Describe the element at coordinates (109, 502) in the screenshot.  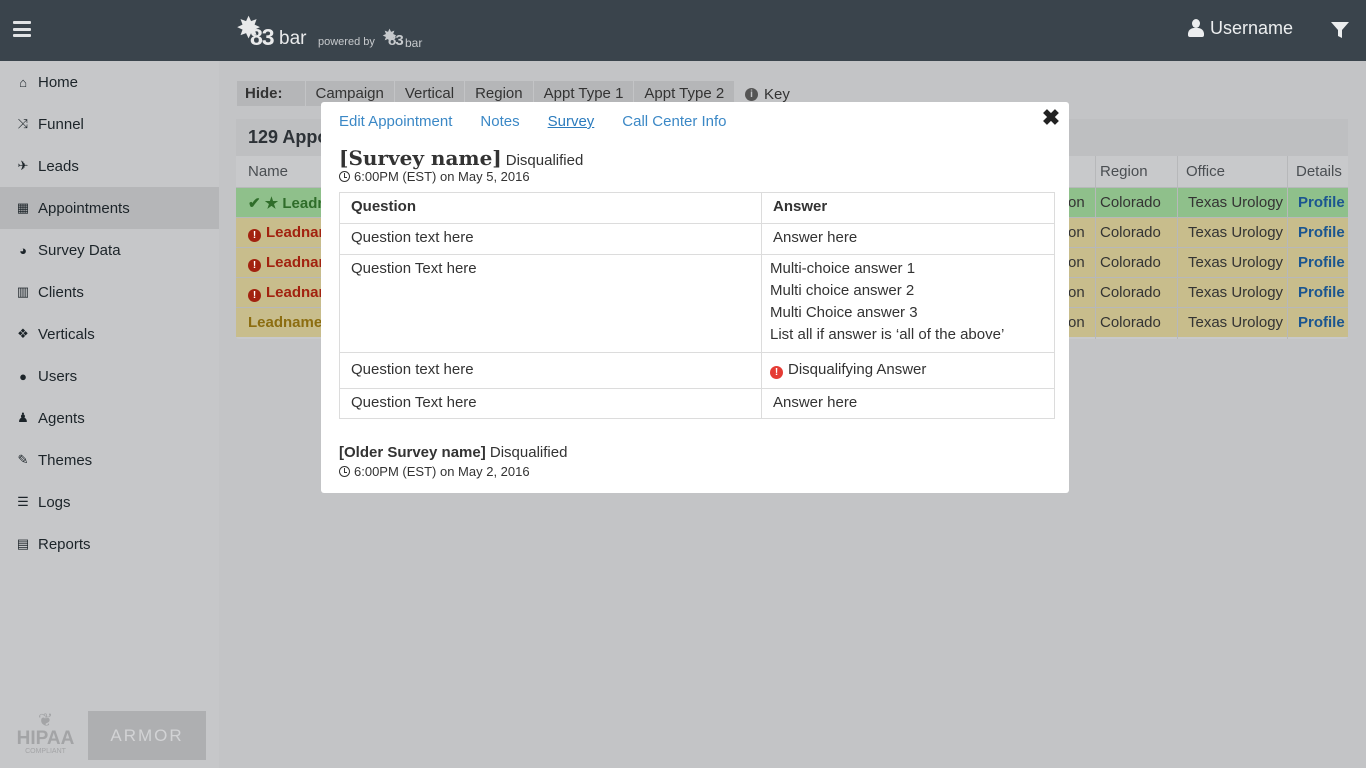
I see `sidebar-item-logs: ☰ Logs` at that location.